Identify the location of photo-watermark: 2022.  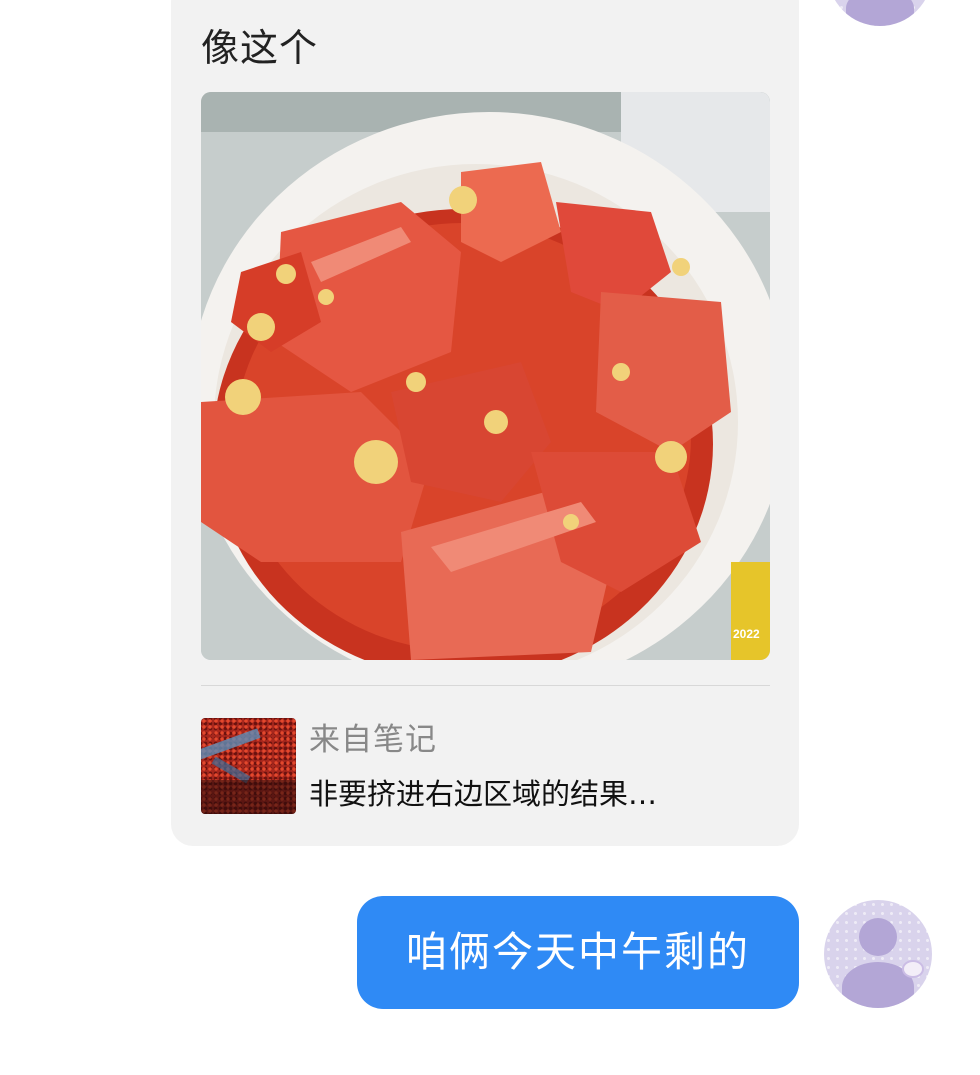
(746, 634).